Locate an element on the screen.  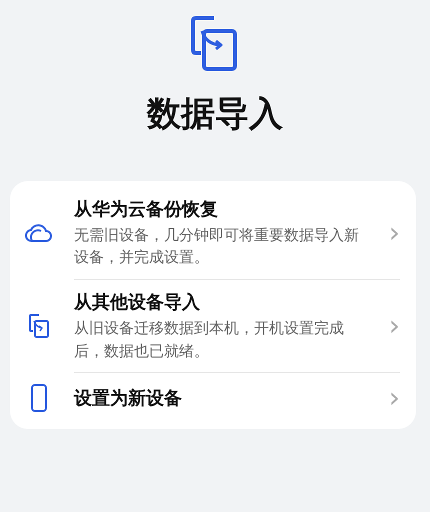
page-title: 数据导入 is located at coordinates (215, 114).